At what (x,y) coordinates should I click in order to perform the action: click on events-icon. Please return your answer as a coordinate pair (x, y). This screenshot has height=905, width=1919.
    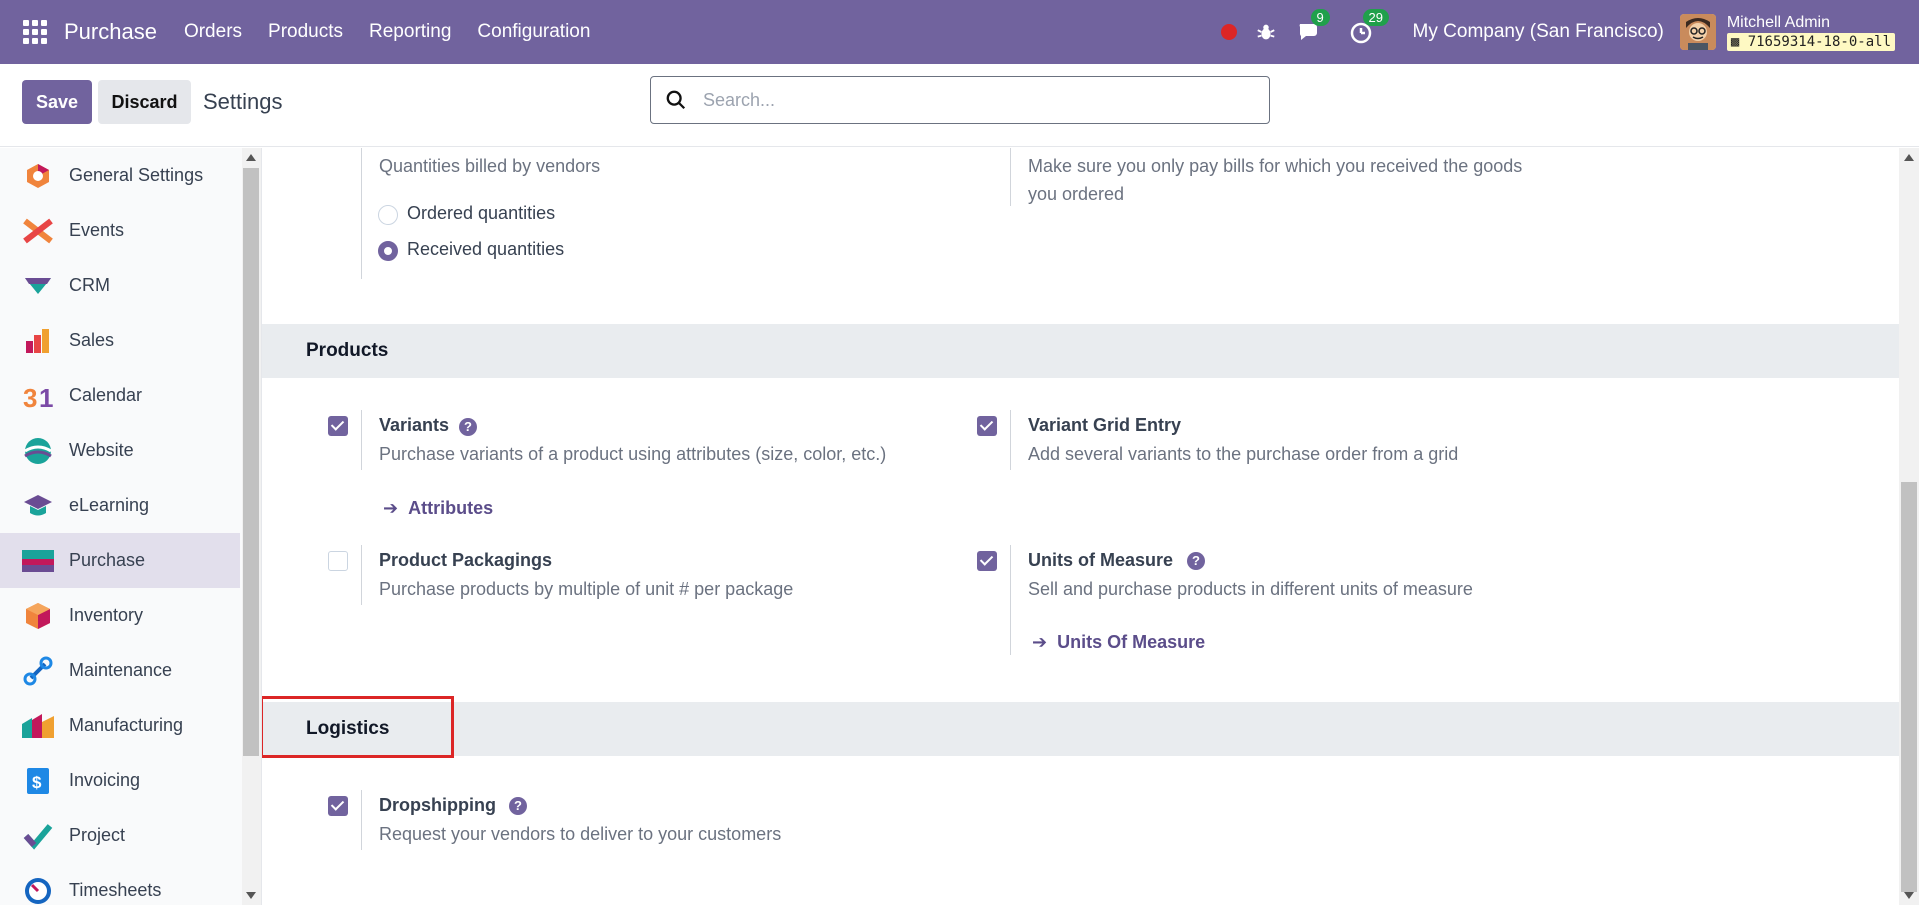
    Looking at the image, I should click on (38, 231).